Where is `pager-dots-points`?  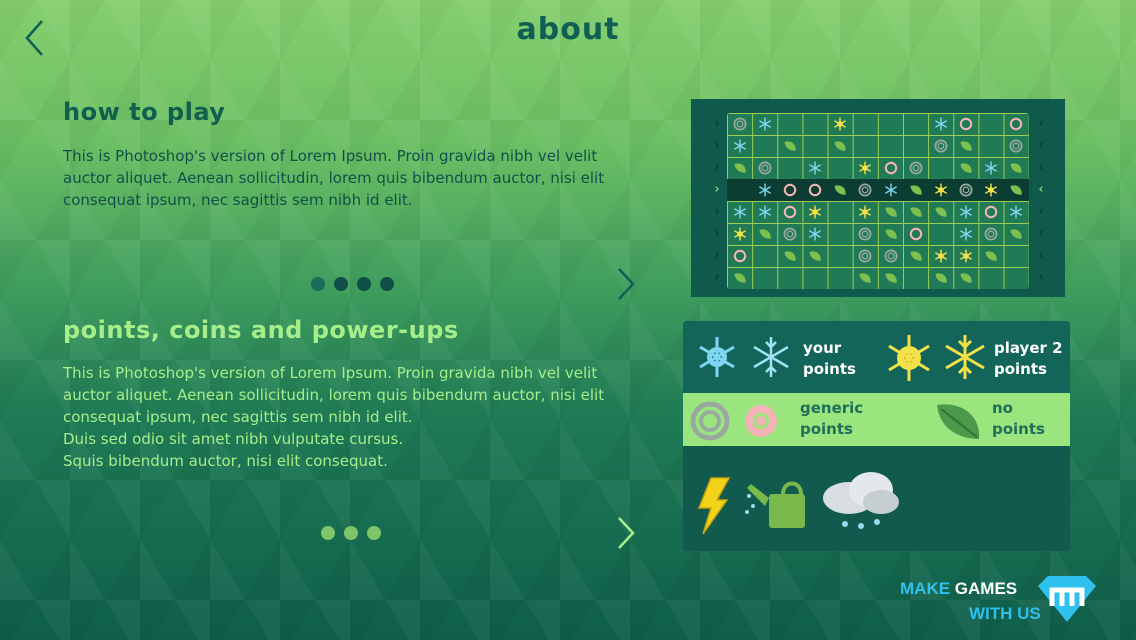 pager-dots-points is located at coordinates (351, 533).